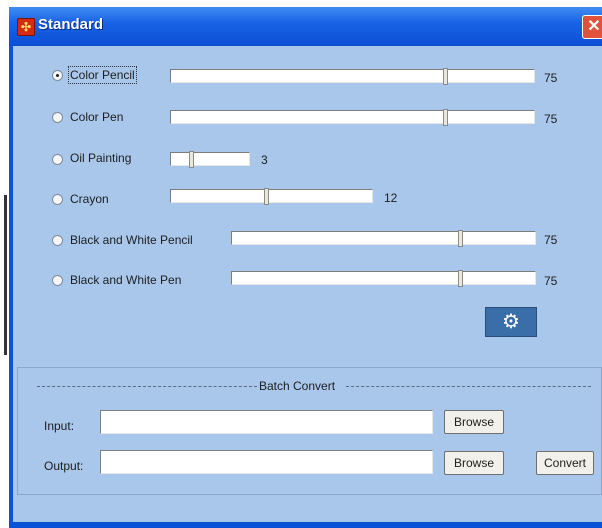 This screenshot has height=528, width=602. Describe the element at coordinates (592, 27) in the screenshot. I see `close-button: ✕` at that location.